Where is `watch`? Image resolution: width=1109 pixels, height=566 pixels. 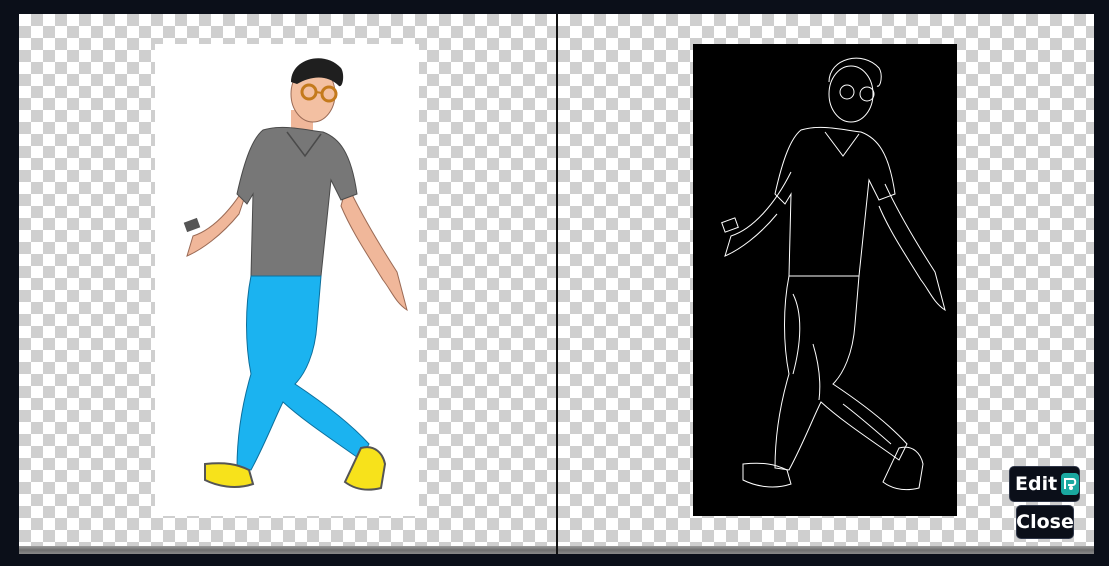 watch is located at coordinates (192, 225).